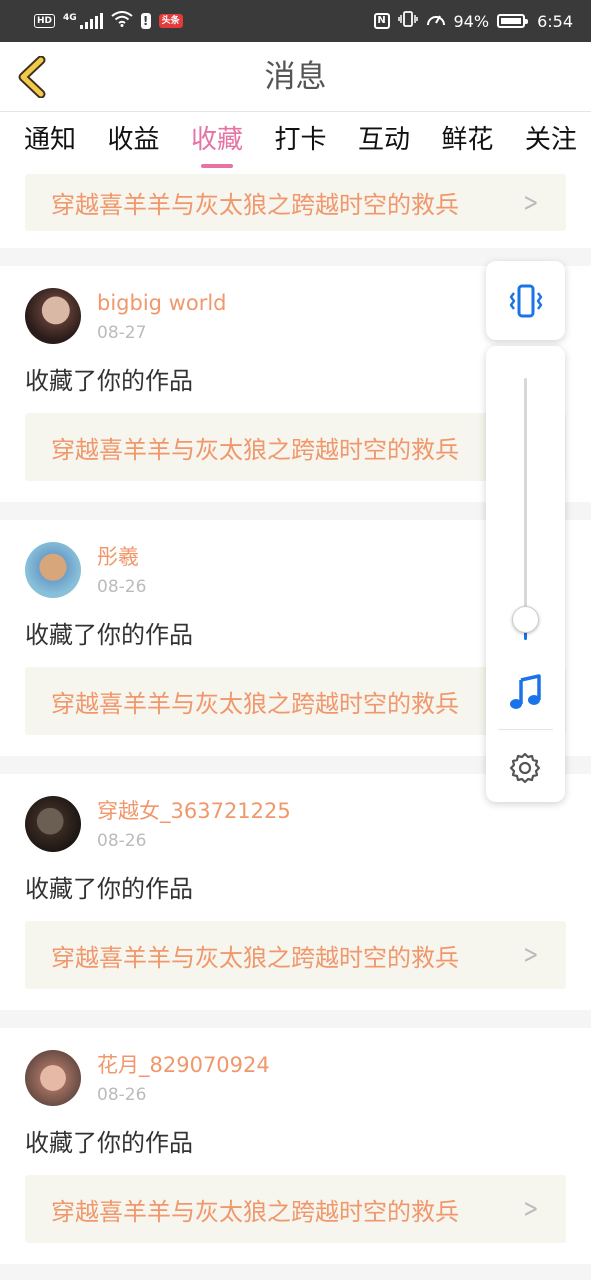 This screenshot has width=591, height=1280. What do you see at coordinates (551, 140) in the screenshot?
I see `tab-follow: 关注` at bounding box center [551, 140].